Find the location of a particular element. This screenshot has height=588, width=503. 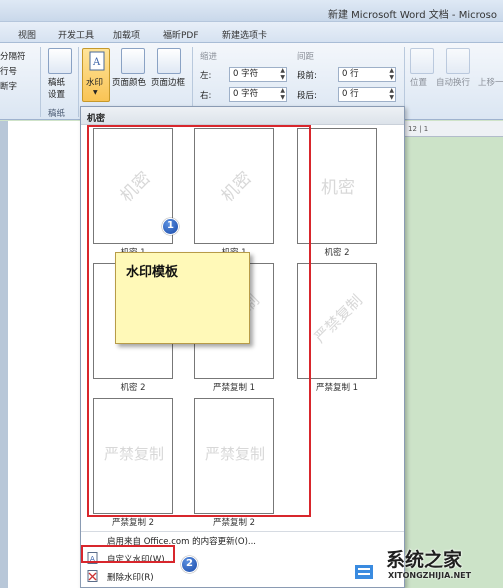

stationery-label-2: 设置 is located at coordinates (57, 95).